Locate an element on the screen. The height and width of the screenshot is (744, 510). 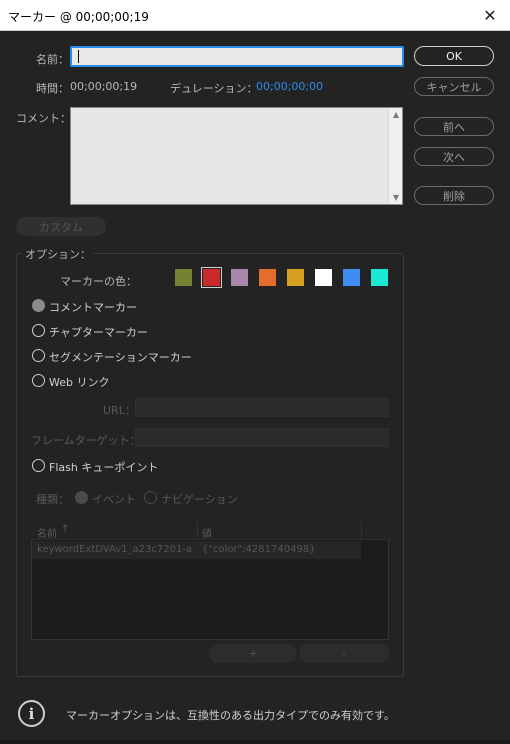
color-swatch-lavender is located at coordinates (239, 277).